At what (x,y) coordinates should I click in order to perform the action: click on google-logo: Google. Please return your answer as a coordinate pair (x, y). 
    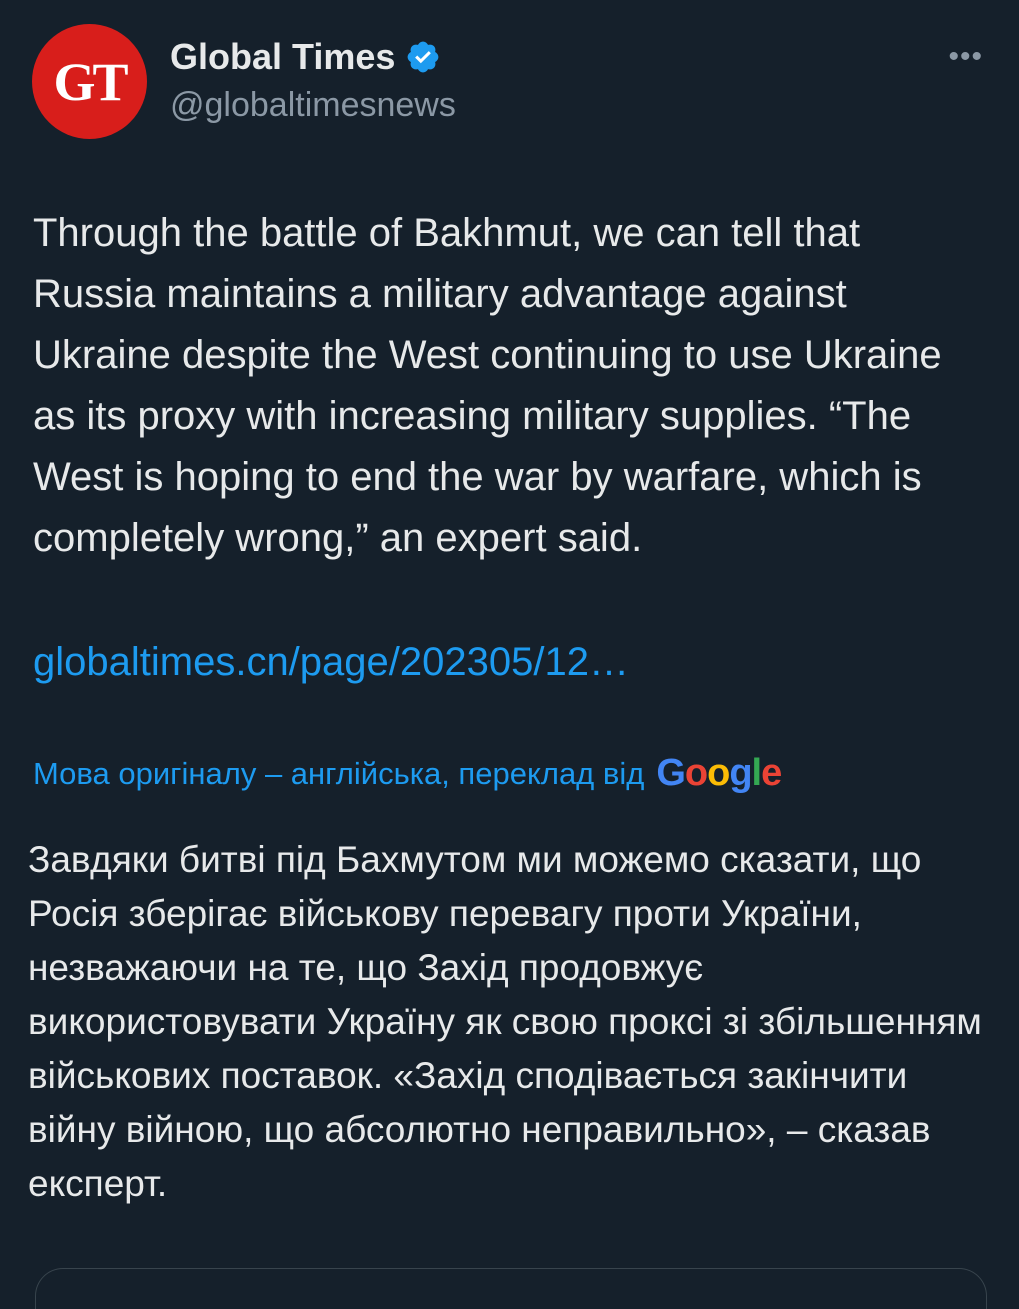
    Looking at the image, I should click on (719, 773).